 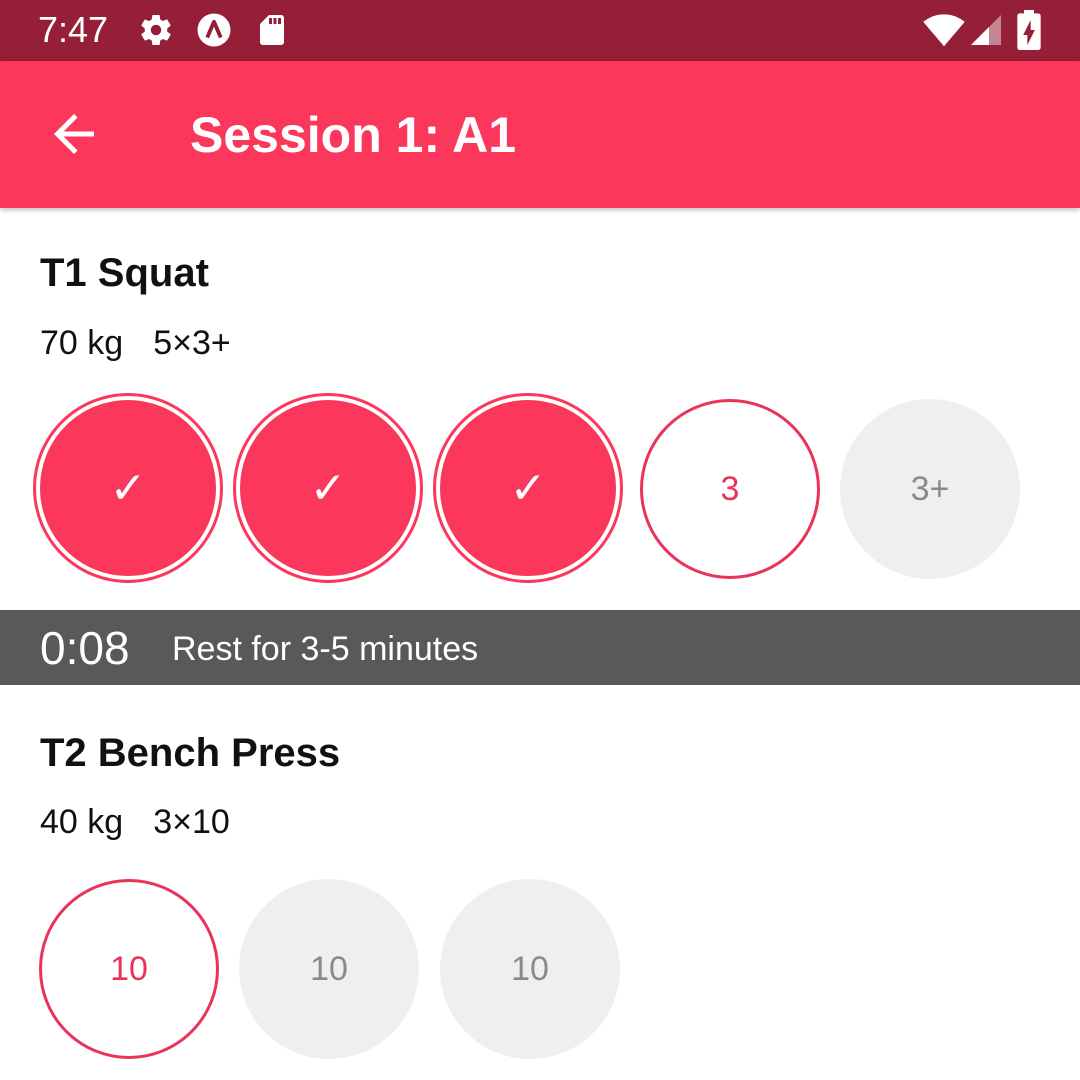 What do you see at coordinates (944, 30) in the screenshot?
I see `wifi-icon` at bounding box center [944, 30].